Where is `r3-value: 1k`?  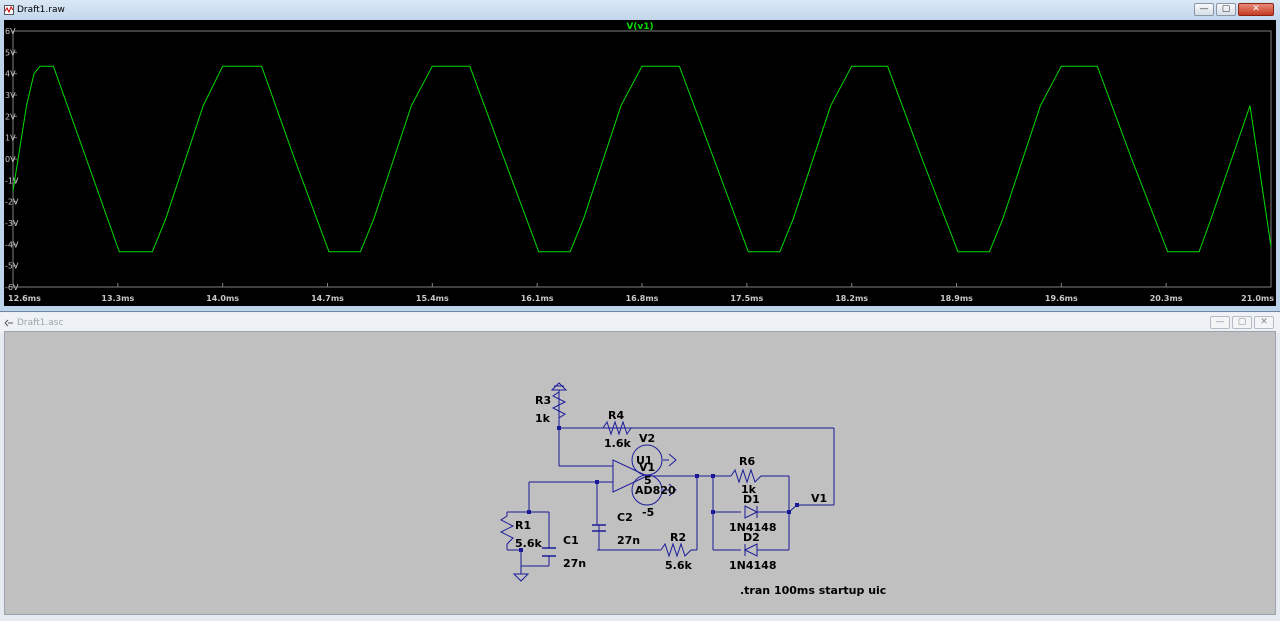
r3-value: 1k is located at coordinates (543, 418).